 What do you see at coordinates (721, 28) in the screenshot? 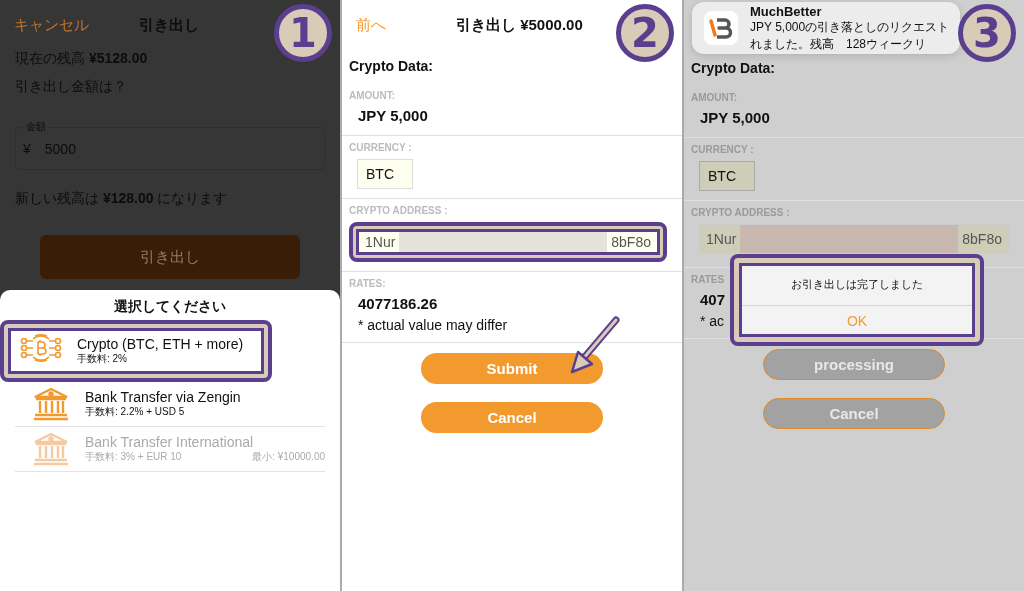
I see `app-logo-icon` at bounding box center [721, 28].